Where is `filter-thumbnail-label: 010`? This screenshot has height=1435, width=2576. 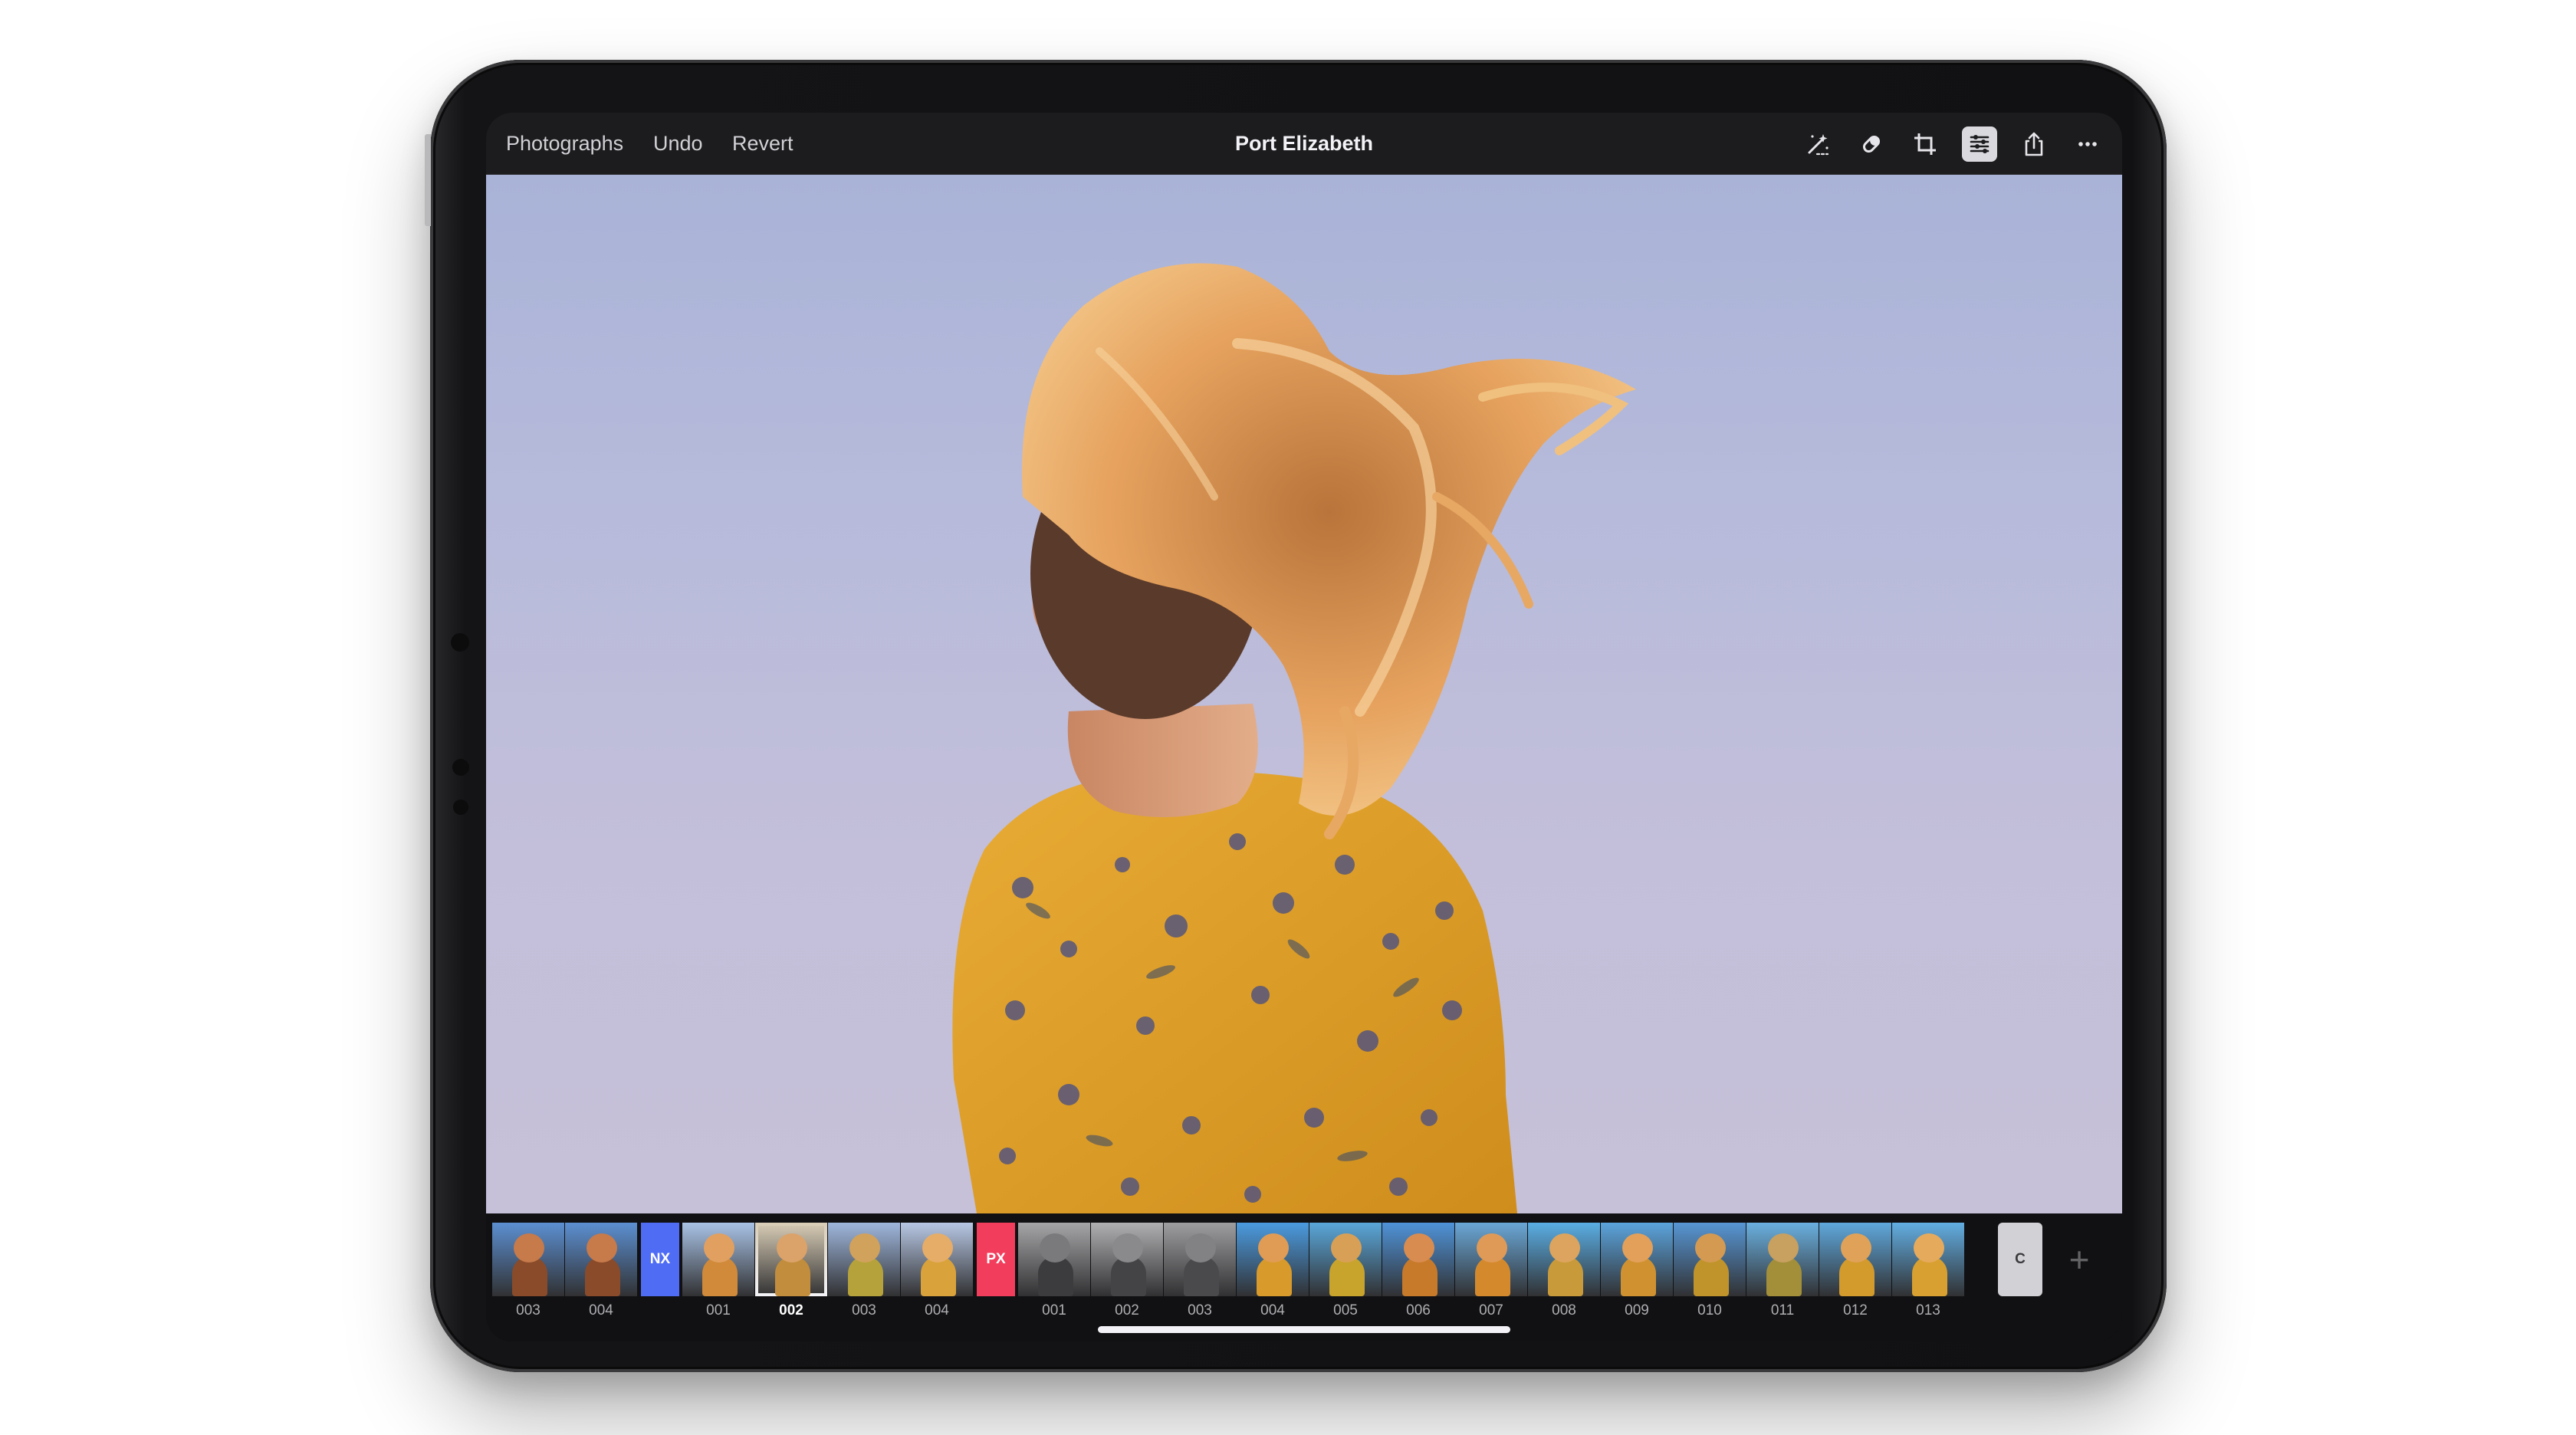
filter-thumbnail-label: 010 is located at coordinates (1709, 1310).